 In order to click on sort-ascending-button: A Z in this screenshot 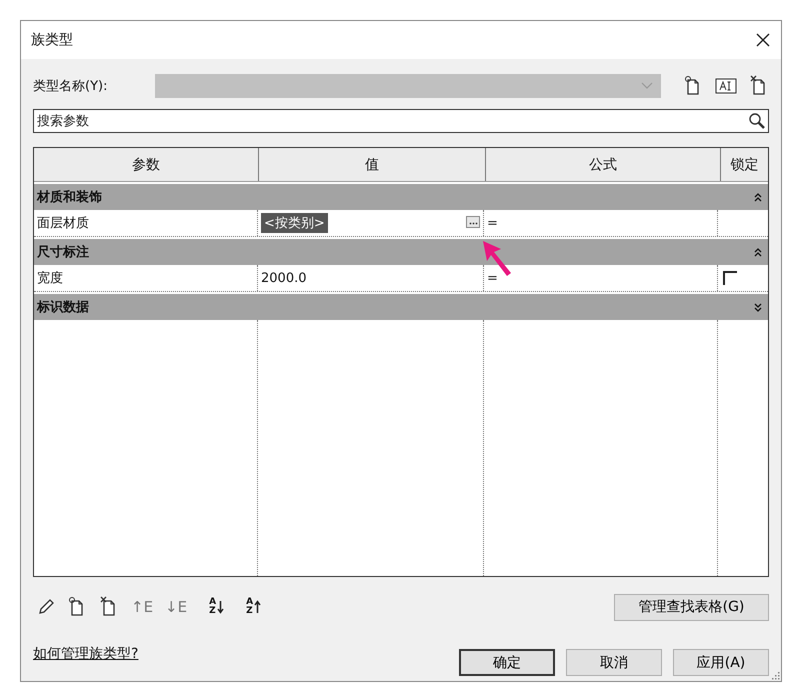, I will do `click(216, 607)`.